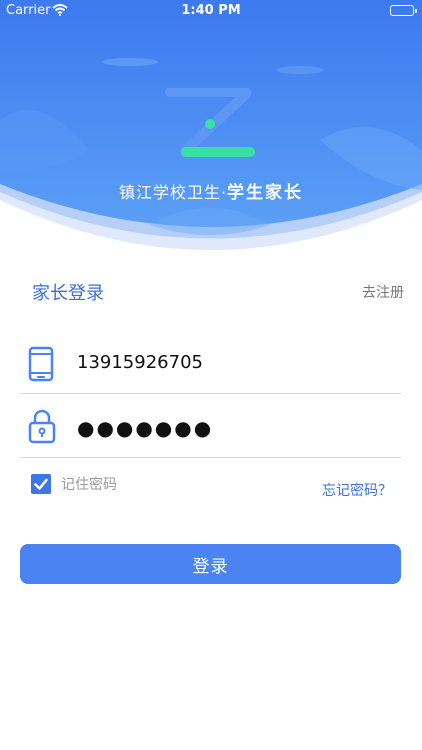 The image size is (422, 750). Describe the element at coordinates (357, 490) in the screenshot. I see `forgot-password-link: 忘记密码？` at that location.